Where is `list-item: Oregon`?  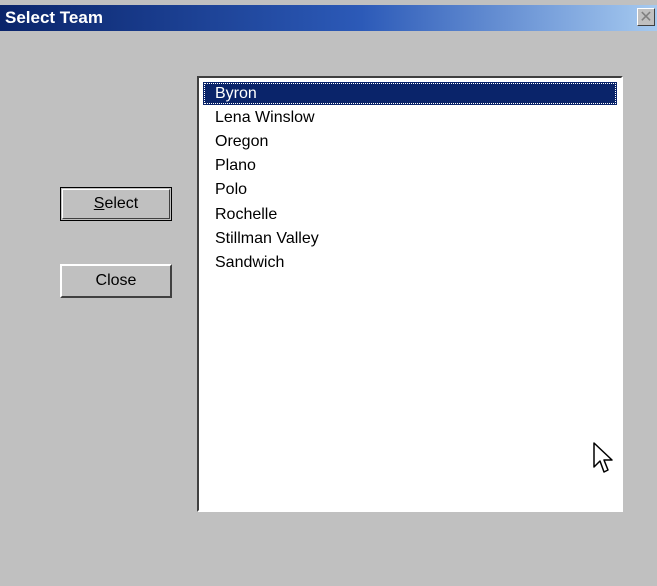
list-item: Oregon is located at coordinates (410, 141).